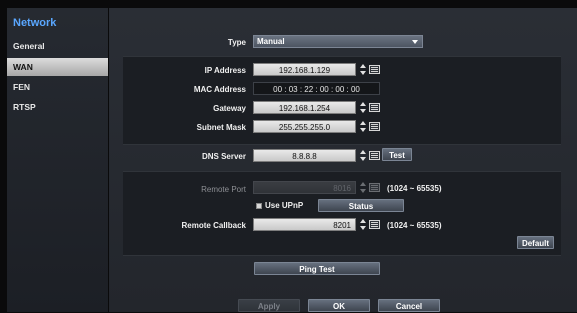 This screenshot has height=313, width=577. What do you see at coordinates (409, 305) in the screenshot?
I see `cancel-button: Cancel` at bounding box center [409, 305].